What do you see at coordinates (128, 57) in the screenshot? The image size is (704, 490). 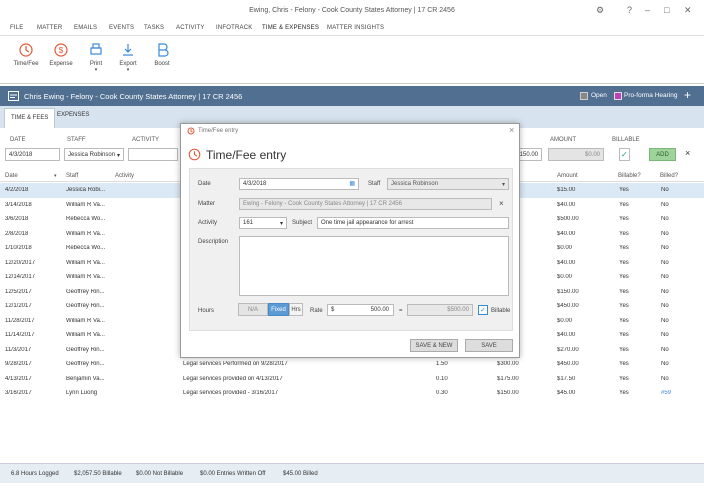 I see `export-button: Export ▾` at bounding box center [128, 57].